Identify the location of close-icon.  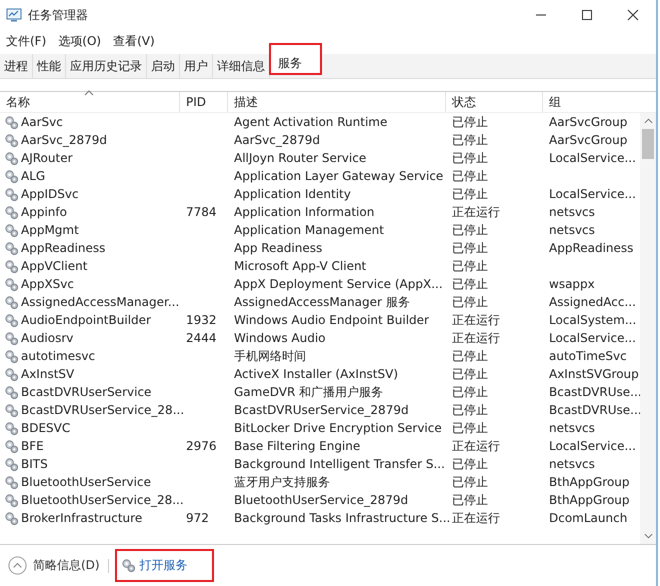
(633, 15).